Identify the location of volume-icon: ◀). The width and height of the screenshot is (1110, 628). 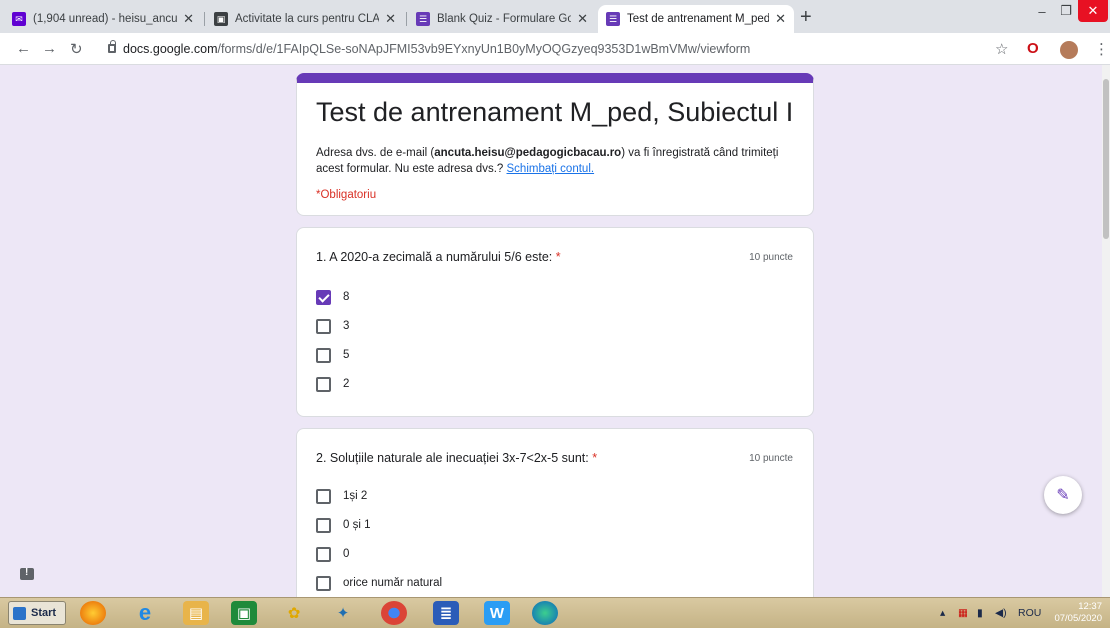
(1001, 613).